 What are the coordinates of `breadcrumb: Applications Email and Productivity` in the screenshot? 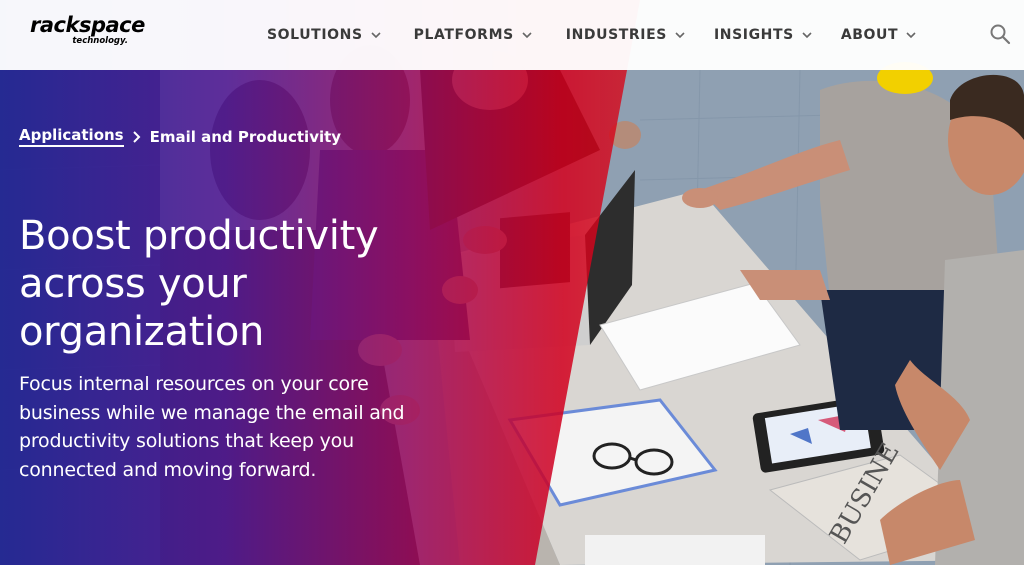 It's located at (180, 136).